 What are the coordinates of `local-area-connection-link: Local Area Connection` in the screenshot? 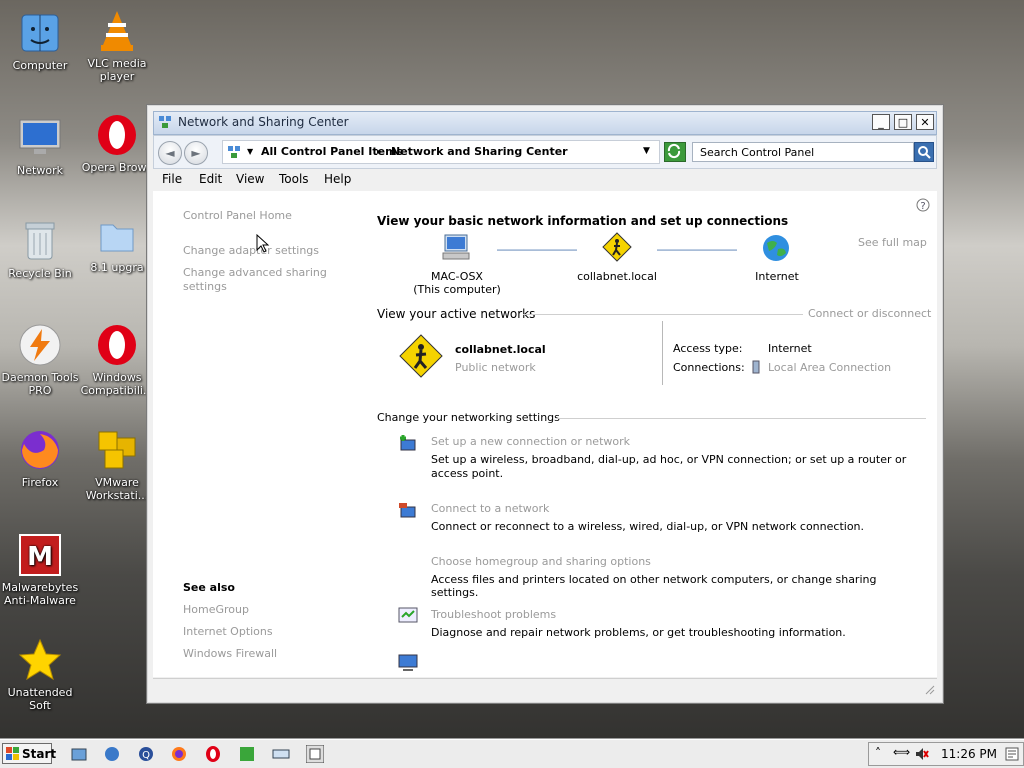 It's located at (829, 367).